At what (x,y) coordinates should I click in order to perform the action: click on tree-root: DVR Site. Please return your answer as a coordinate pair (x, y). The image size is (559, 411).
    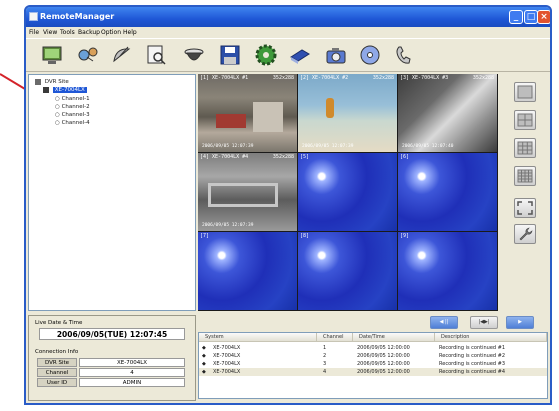
    Looking at the image, I should click on (52, 82).